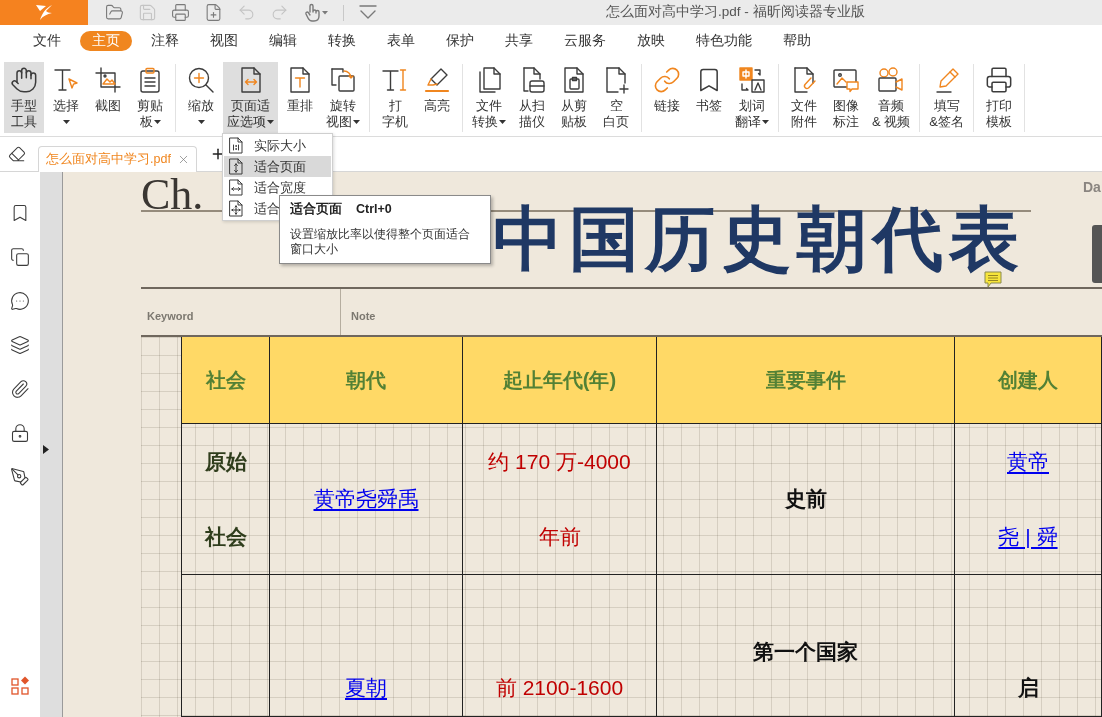 Image resolution: width=1102 pixels, height=717 pixels. I want to click on highlight-button: 高亮, so click(437, 97).